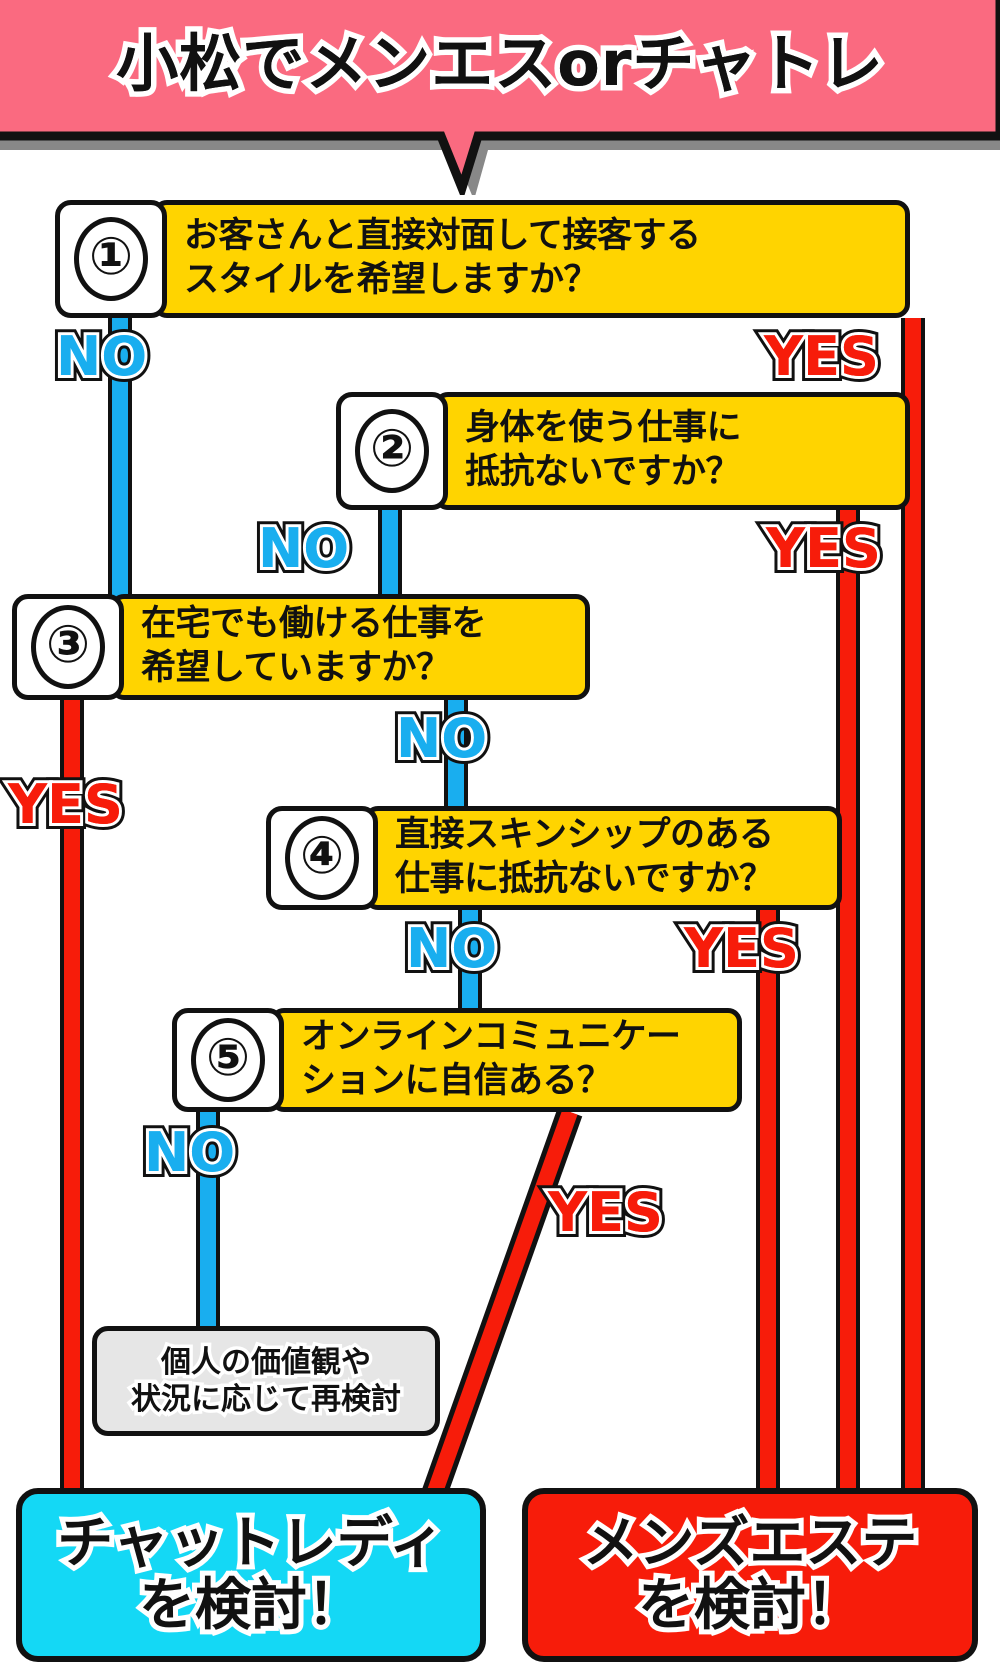 The height and width of the screenshot is (1680, 1000). Describe the element at coordinates (584, 879) in the screenshot. I see `question-4-line-2: 仕事に抵抗ないですか？` at that location.